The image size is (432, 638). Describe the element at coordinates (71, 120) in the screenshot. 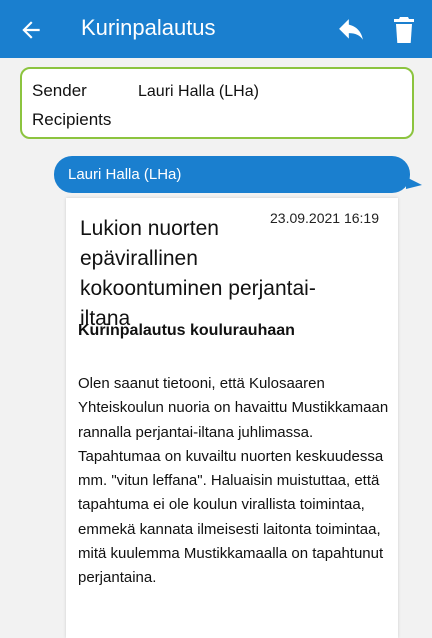

I see `recipients-label: Recipients` at that location.